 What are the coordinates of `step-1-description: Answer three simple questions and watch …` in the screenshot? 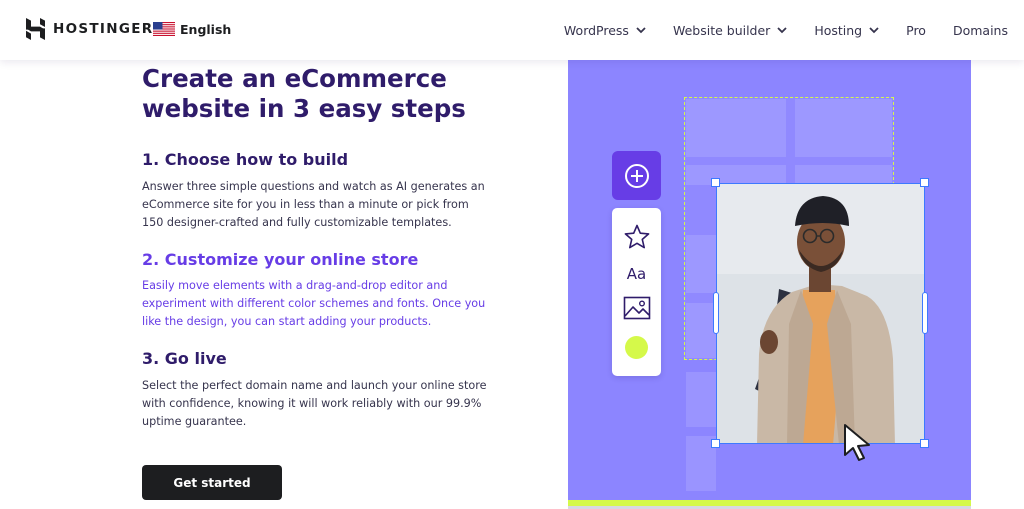 It's located at (313, 204).